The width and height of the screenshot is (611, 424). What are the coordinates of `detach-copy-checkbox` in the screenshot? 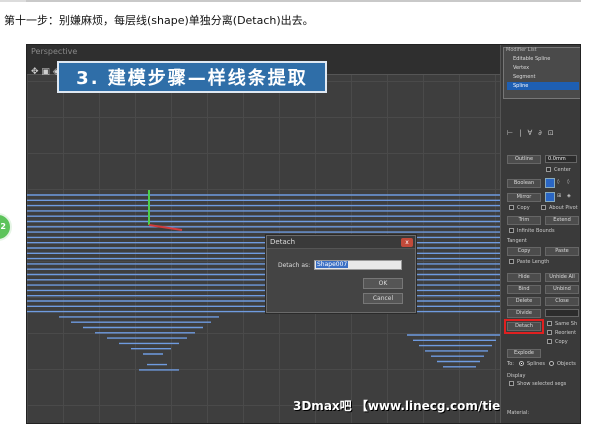 It's located at (549, 341).